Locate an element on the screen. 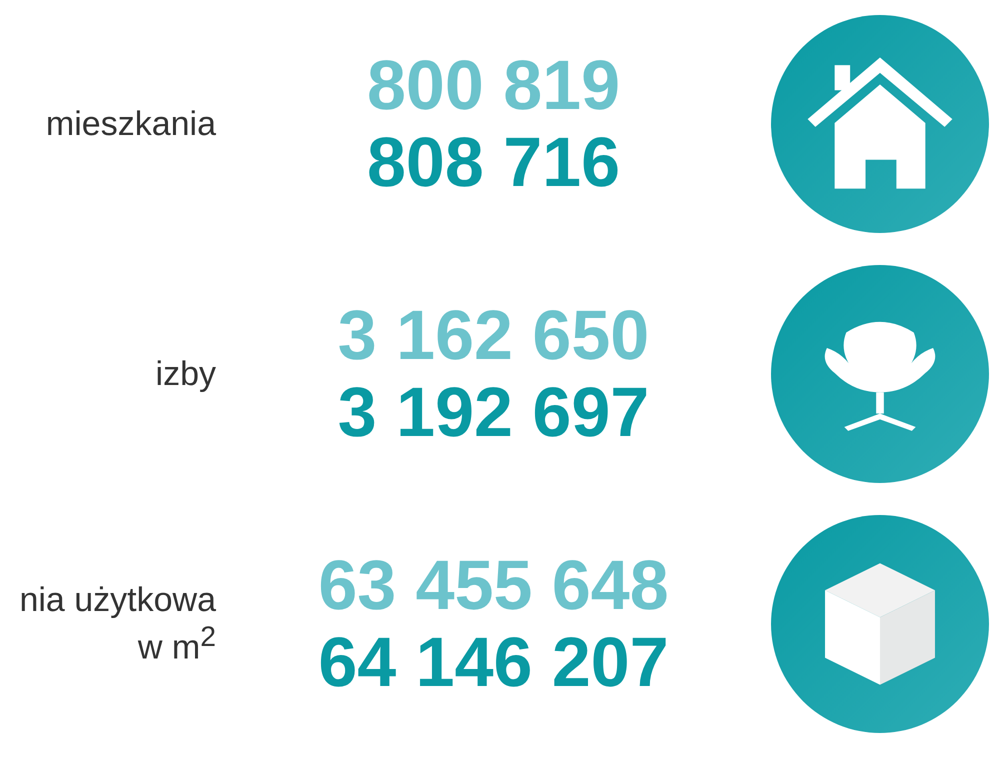 The height and width of the screenshot is (763, 997). row-label: w m$^{2}$ is located at coordinates (177, 644).